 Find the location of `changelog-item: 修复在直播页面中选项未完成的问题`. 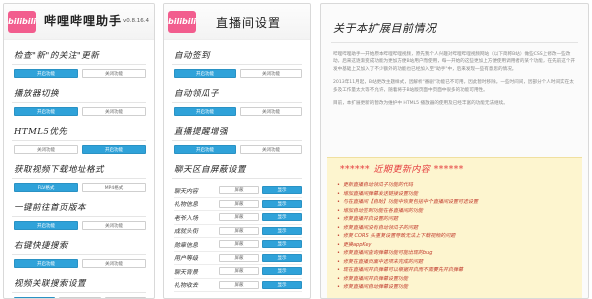

changelog-item: 修复在直播页面中选项未完成的问题 is located at coordinates (454, 262).